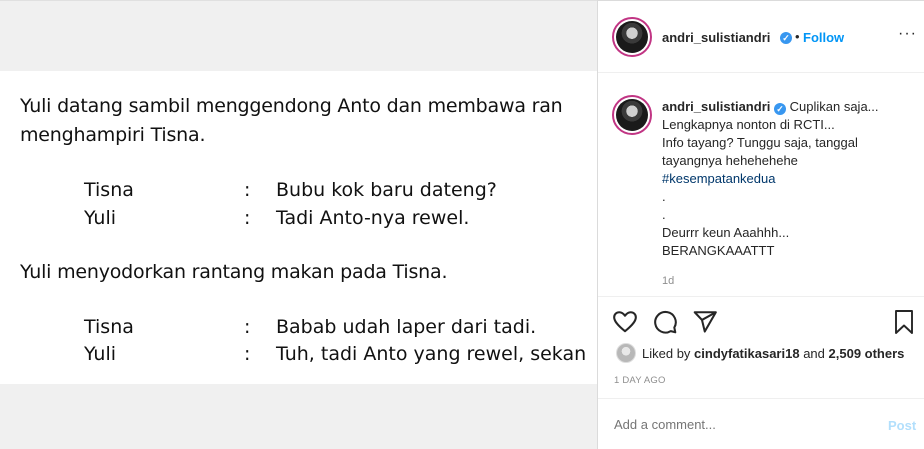 The height and width of the screenshot is (449, 924). What do you see at coordinates (716, 106) in the screenshot?
I see `caption-username: andri_sulistiandri` at bounding box center [716, 106].